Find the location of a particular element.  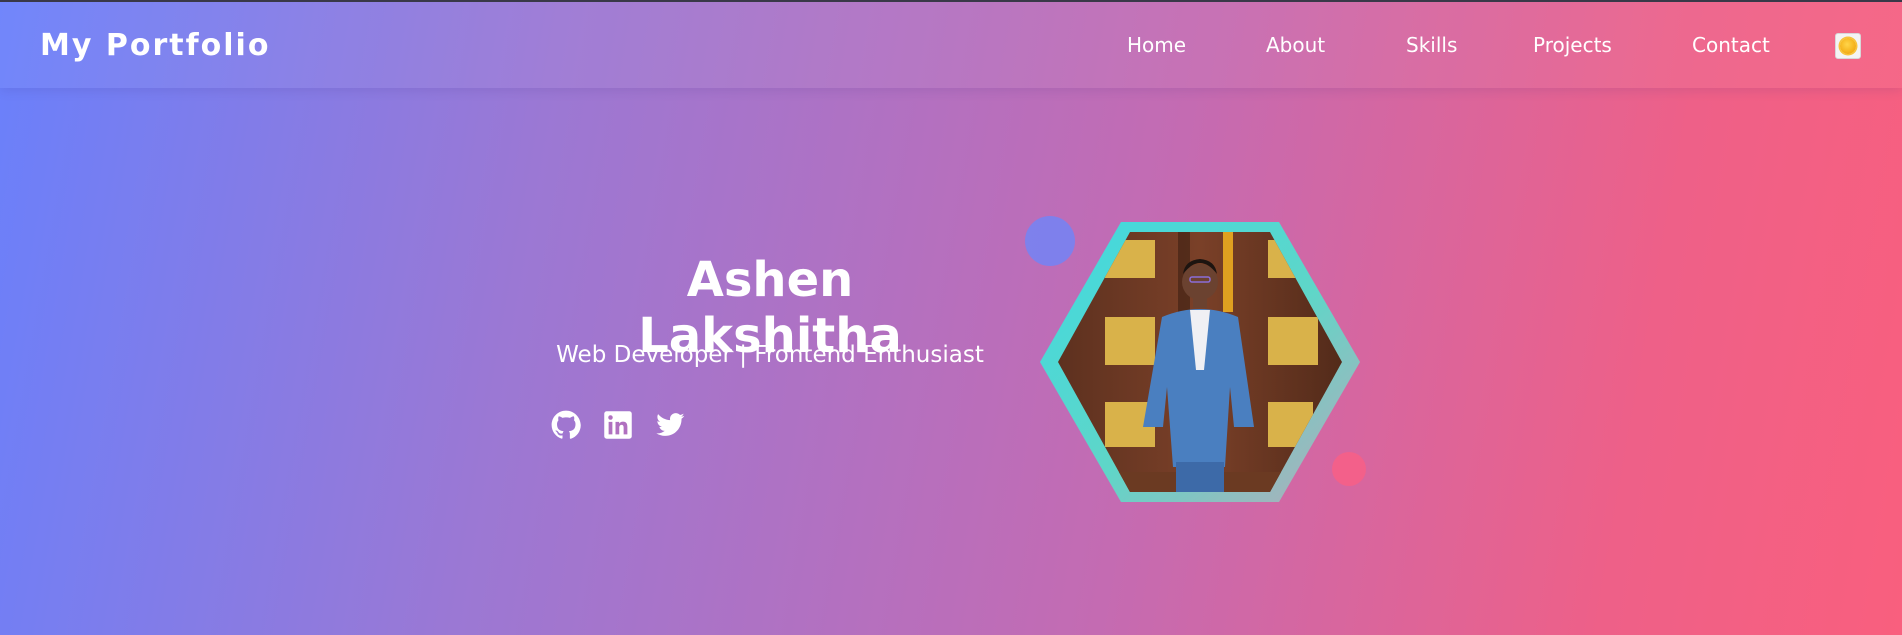

decorative-circle-pink is located at coordinates (1349, 469).